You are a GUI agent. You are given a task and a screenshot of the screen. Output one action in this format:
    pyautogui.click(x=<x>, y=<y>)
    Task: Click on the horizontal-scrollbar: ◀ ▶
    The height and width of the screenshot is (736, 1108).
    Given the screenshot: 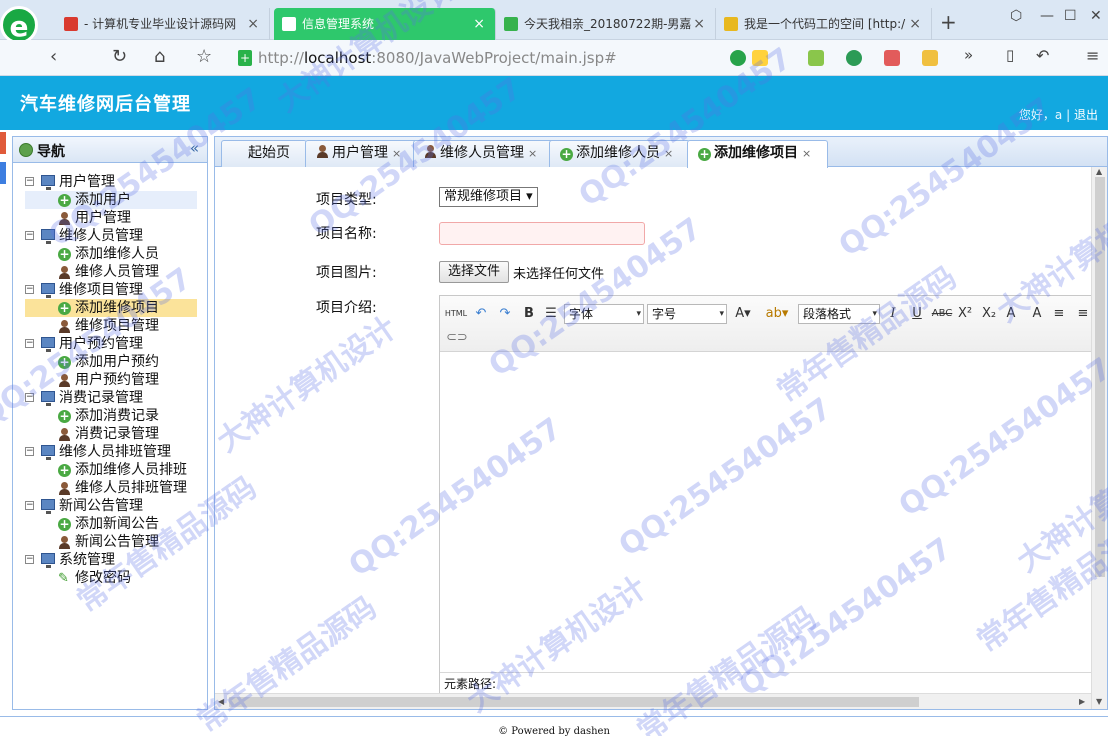 What is the action you would take?
    pyautogui.click(x=653, y=701)
    